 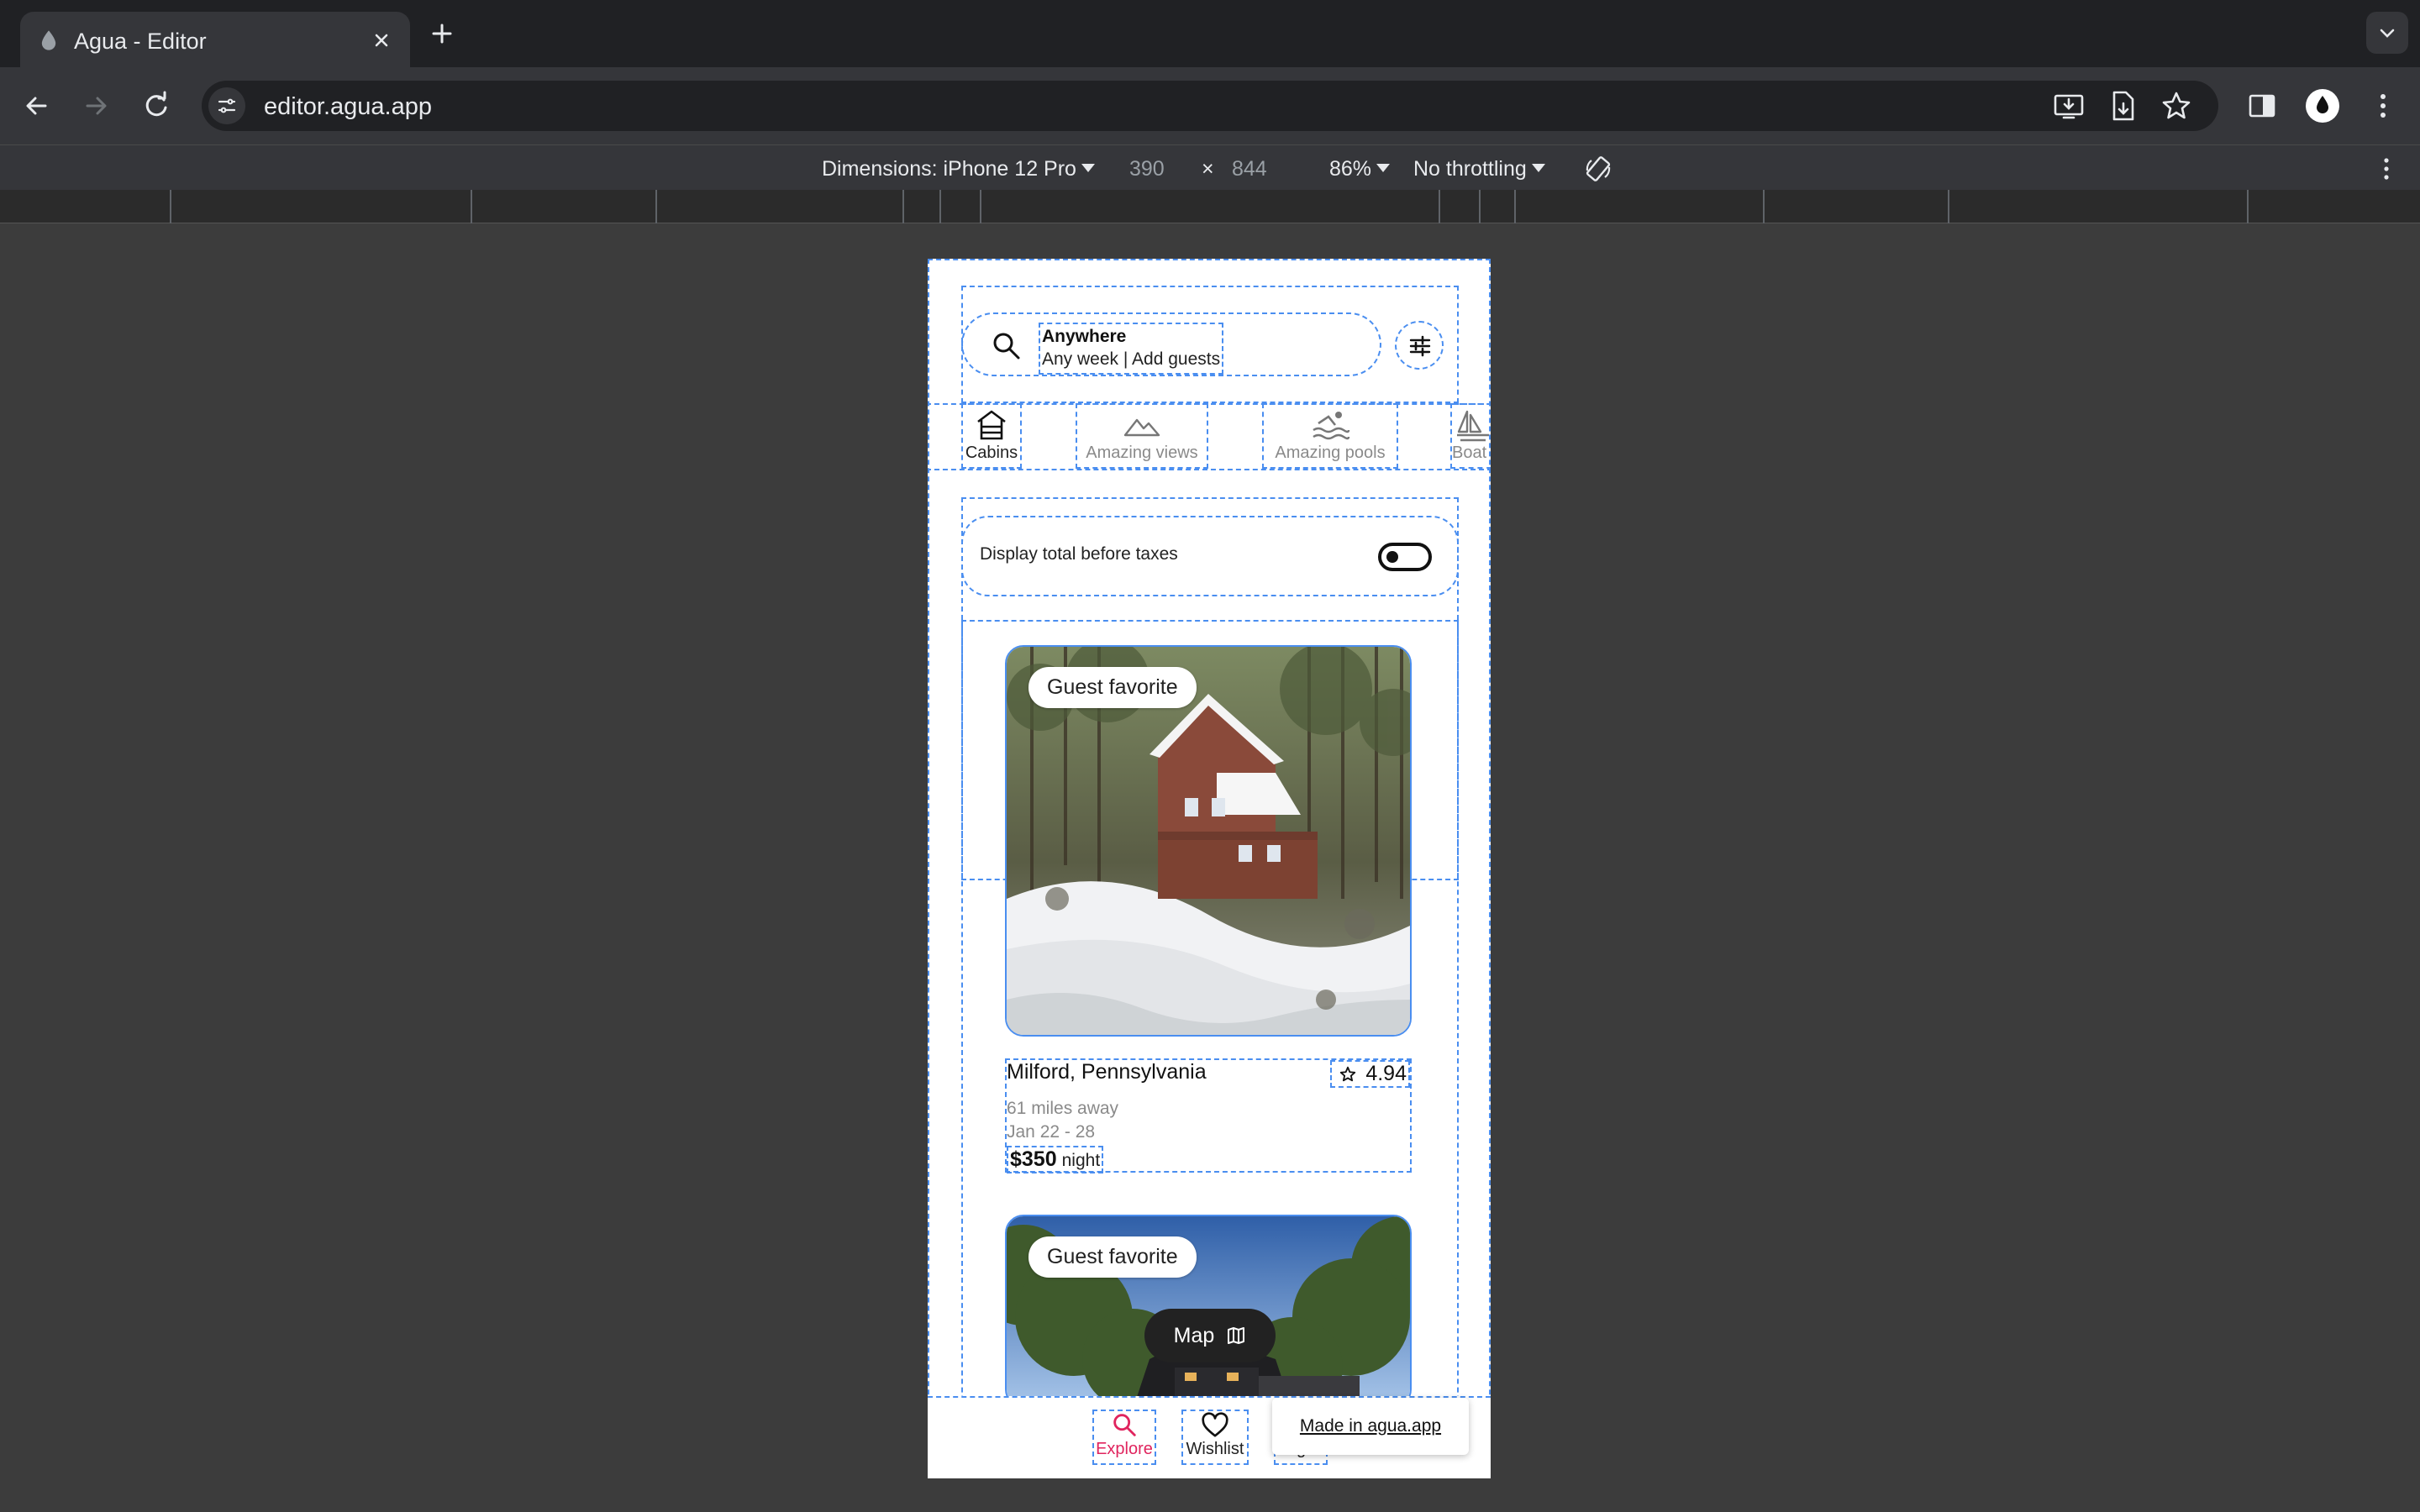 What do you see at coordinates (1124, 1437) in the screenshot?
I see `nav-explore: Explore` at bounding box center [1124, 1437].